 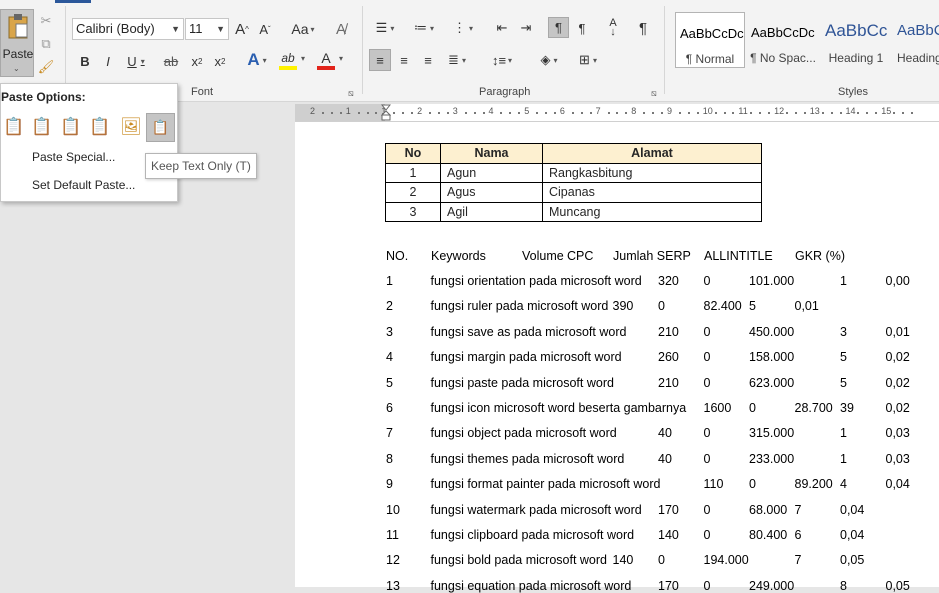 I want to click on keyword-cell: 0,04, so click(x=897, y=484).